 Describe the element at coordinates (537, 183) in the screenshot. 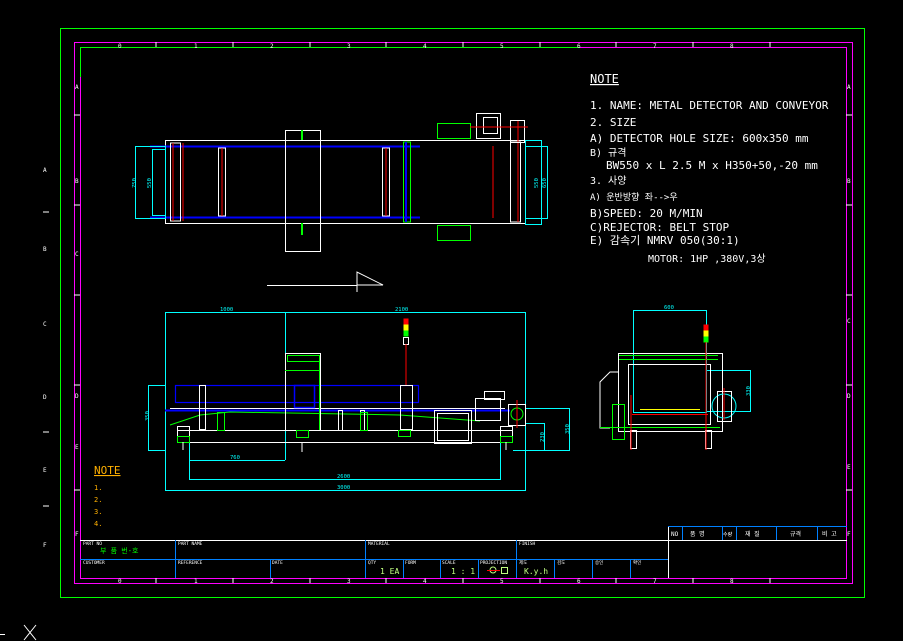

I see `dim-top-550-right: 550` at that location.